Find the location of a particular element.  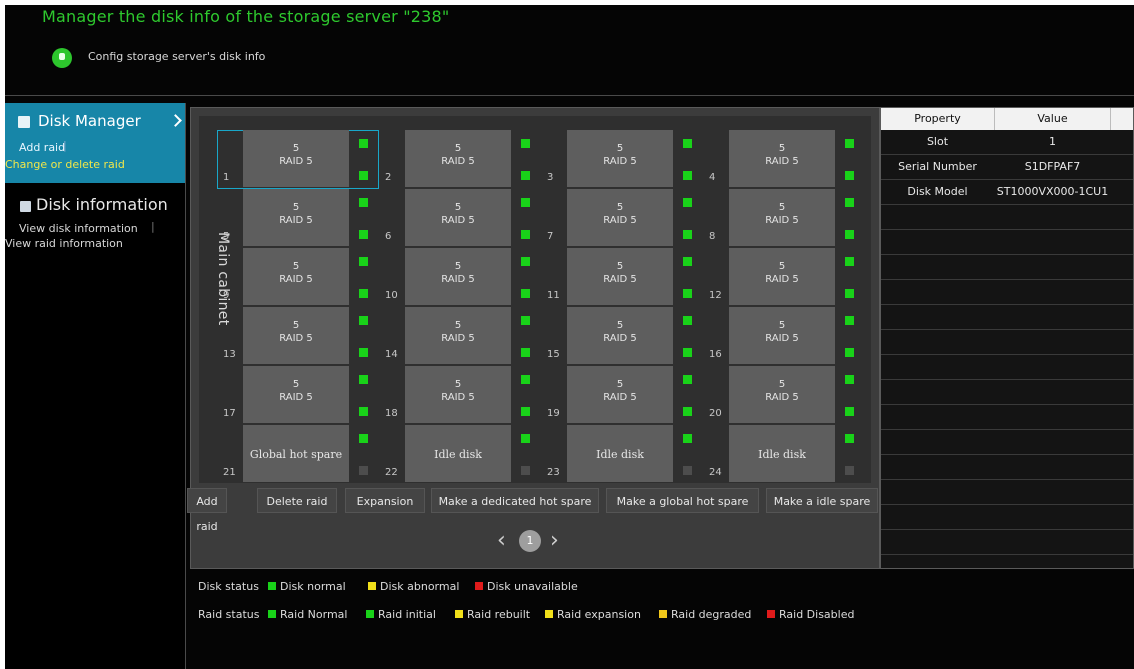

disk-slot: 17 5 RAID 5 is located at coordinates (298, 395).